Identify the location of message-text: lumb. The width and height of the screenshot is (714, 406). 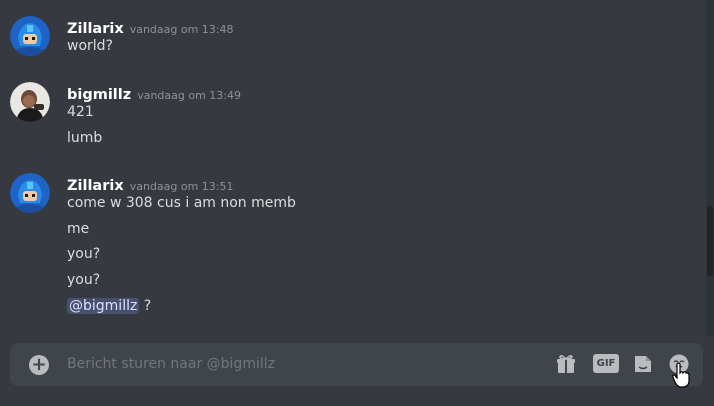
(85, 138).